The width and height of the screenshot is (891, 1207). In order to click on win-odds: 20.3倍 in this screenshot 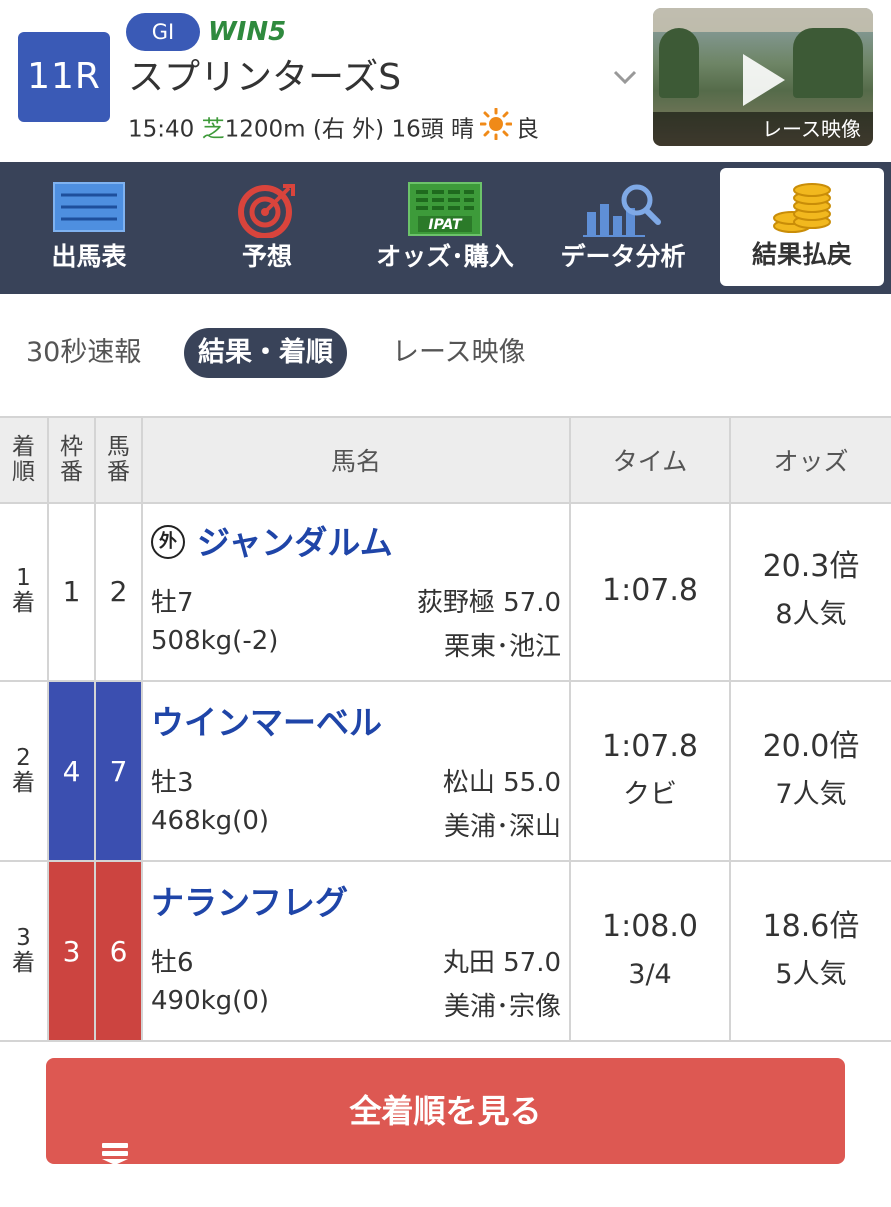, I will do `click(811, 566)`.